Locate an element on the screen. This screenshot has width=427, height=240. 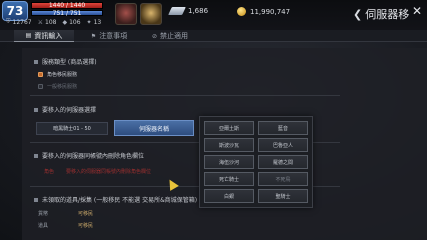
window-title-text: 伺服器移 is located at coordinates (387, 14).